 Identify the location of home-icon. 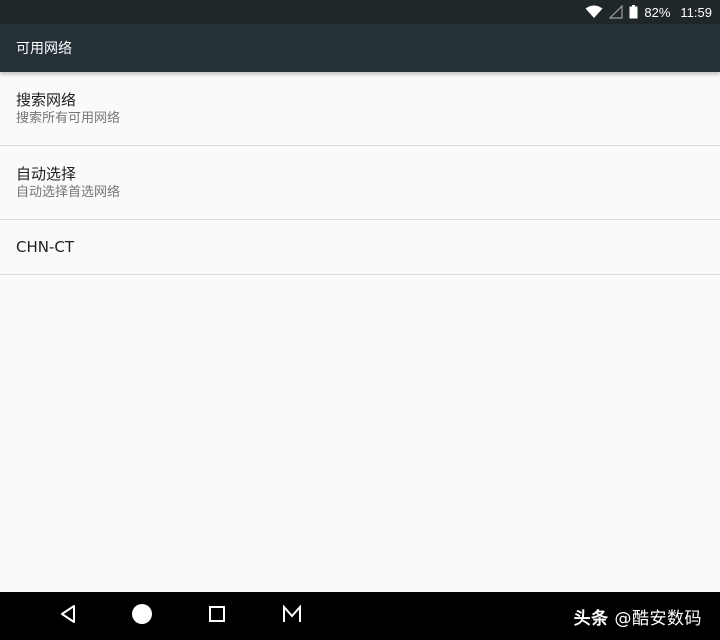
(142, 616).